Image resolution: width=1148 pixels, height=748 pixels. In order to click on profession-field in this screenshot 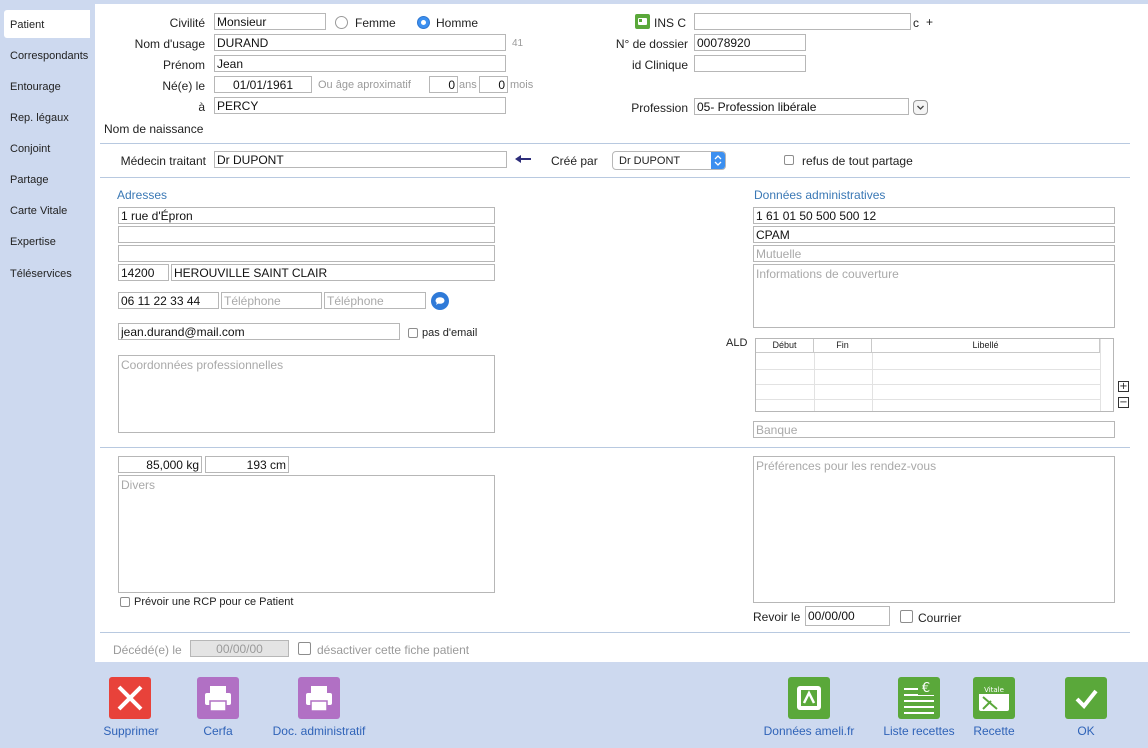, I will do `click(801, 106)`.